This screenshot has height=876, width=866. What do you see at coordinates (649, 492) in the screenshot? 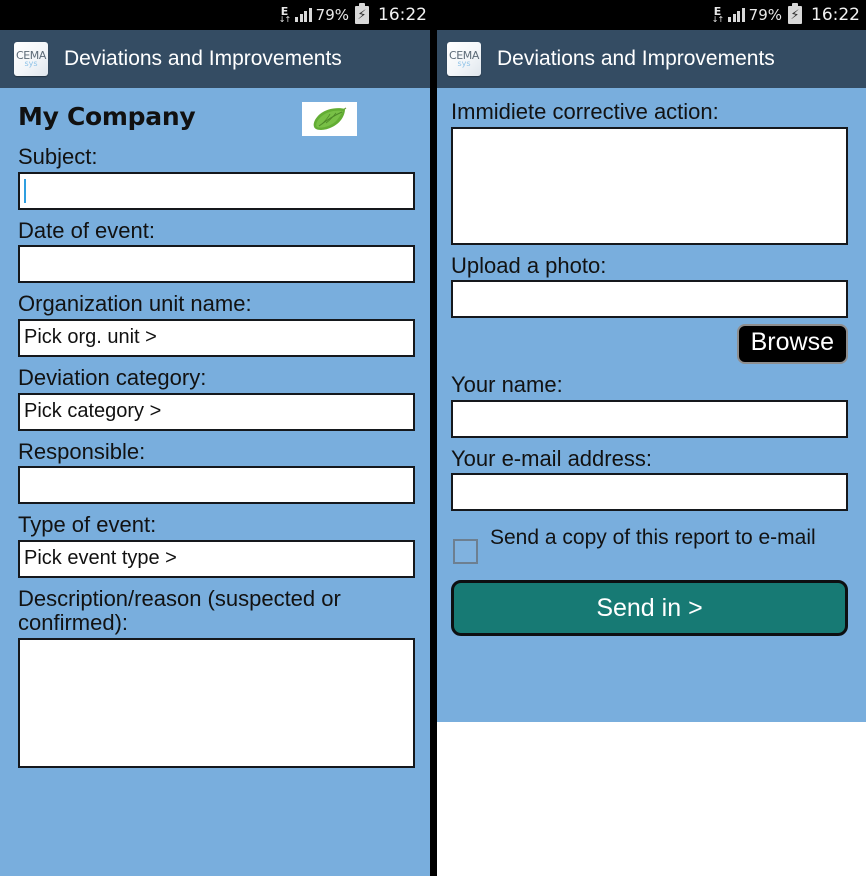
I see `your-email-input` at bounding box center [649, 492].